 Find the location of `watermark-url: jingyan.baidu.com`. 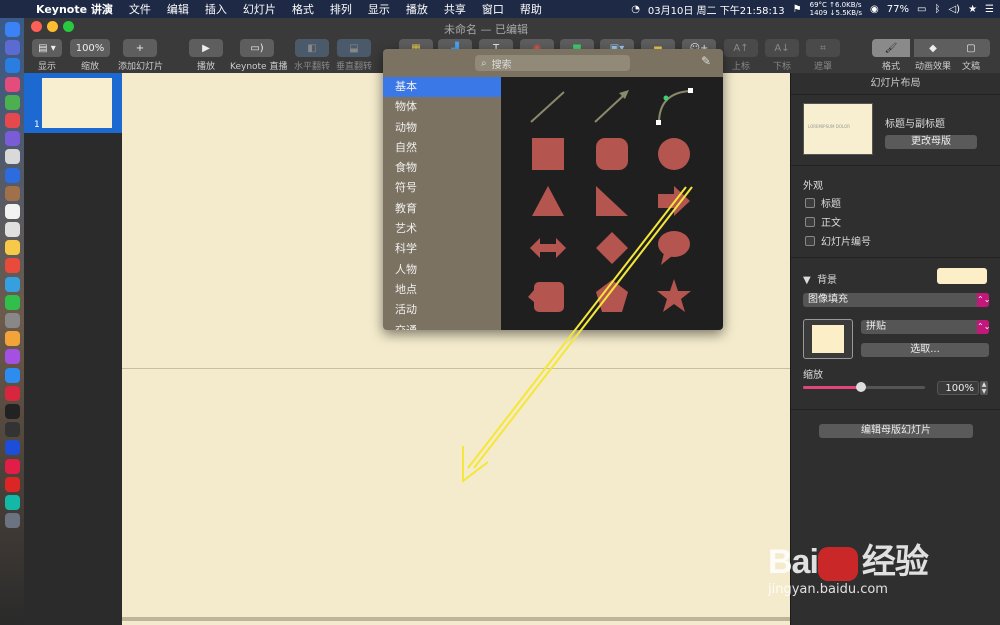

watermark-url: jingyan.baidu.com is located at coordinates (828, 589).